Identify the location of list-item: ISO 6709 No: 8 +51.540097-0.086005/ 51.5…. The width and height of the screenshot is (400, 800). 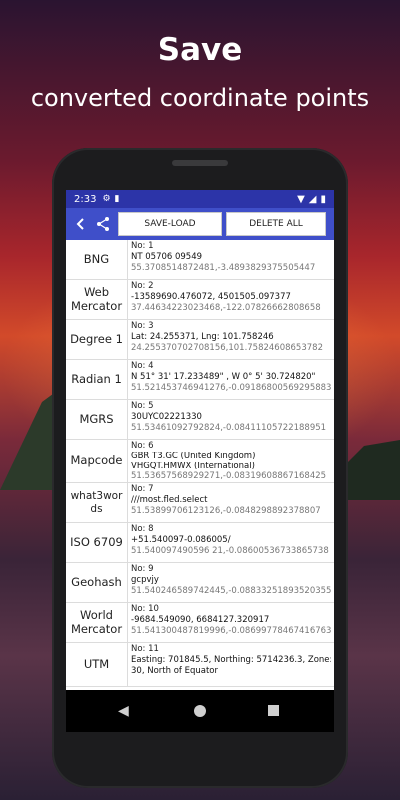
(200, 543).